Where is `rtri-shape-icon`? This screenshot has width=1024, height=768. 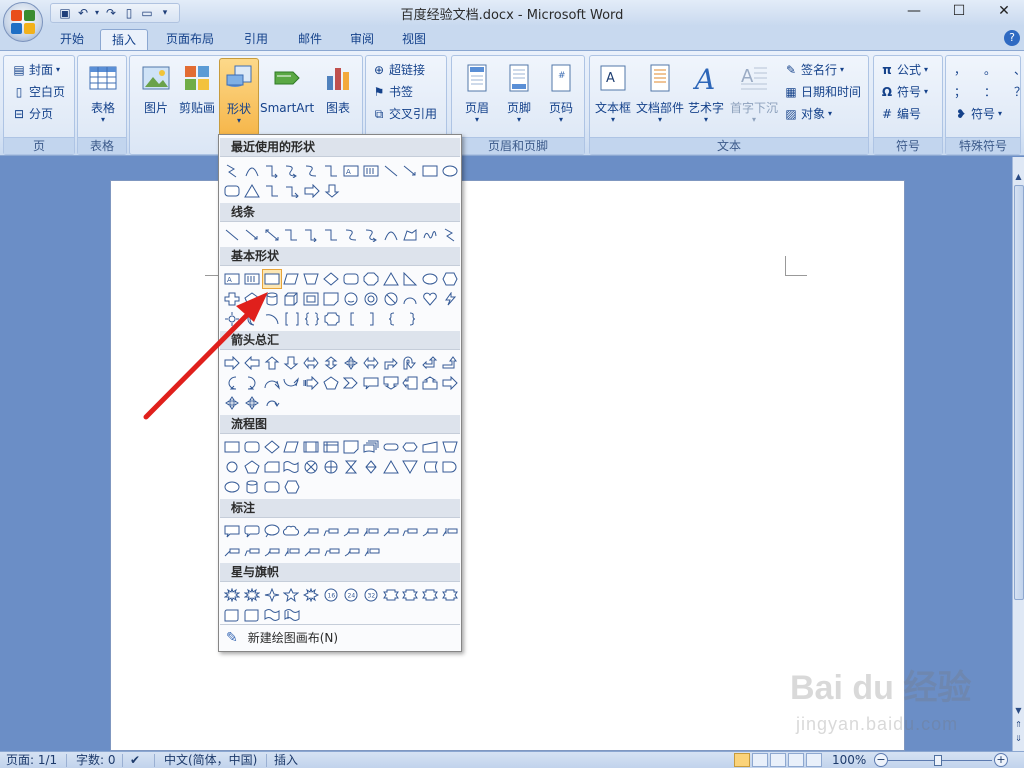 rtri-shape-icon is located at coordinates (410, 279).